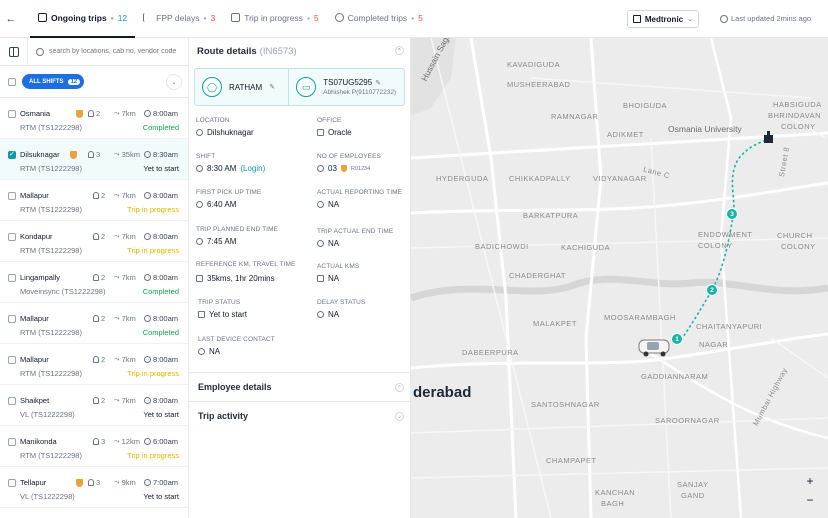  I want to click on chevron-up-icon: ⌃, so click(399, 50).